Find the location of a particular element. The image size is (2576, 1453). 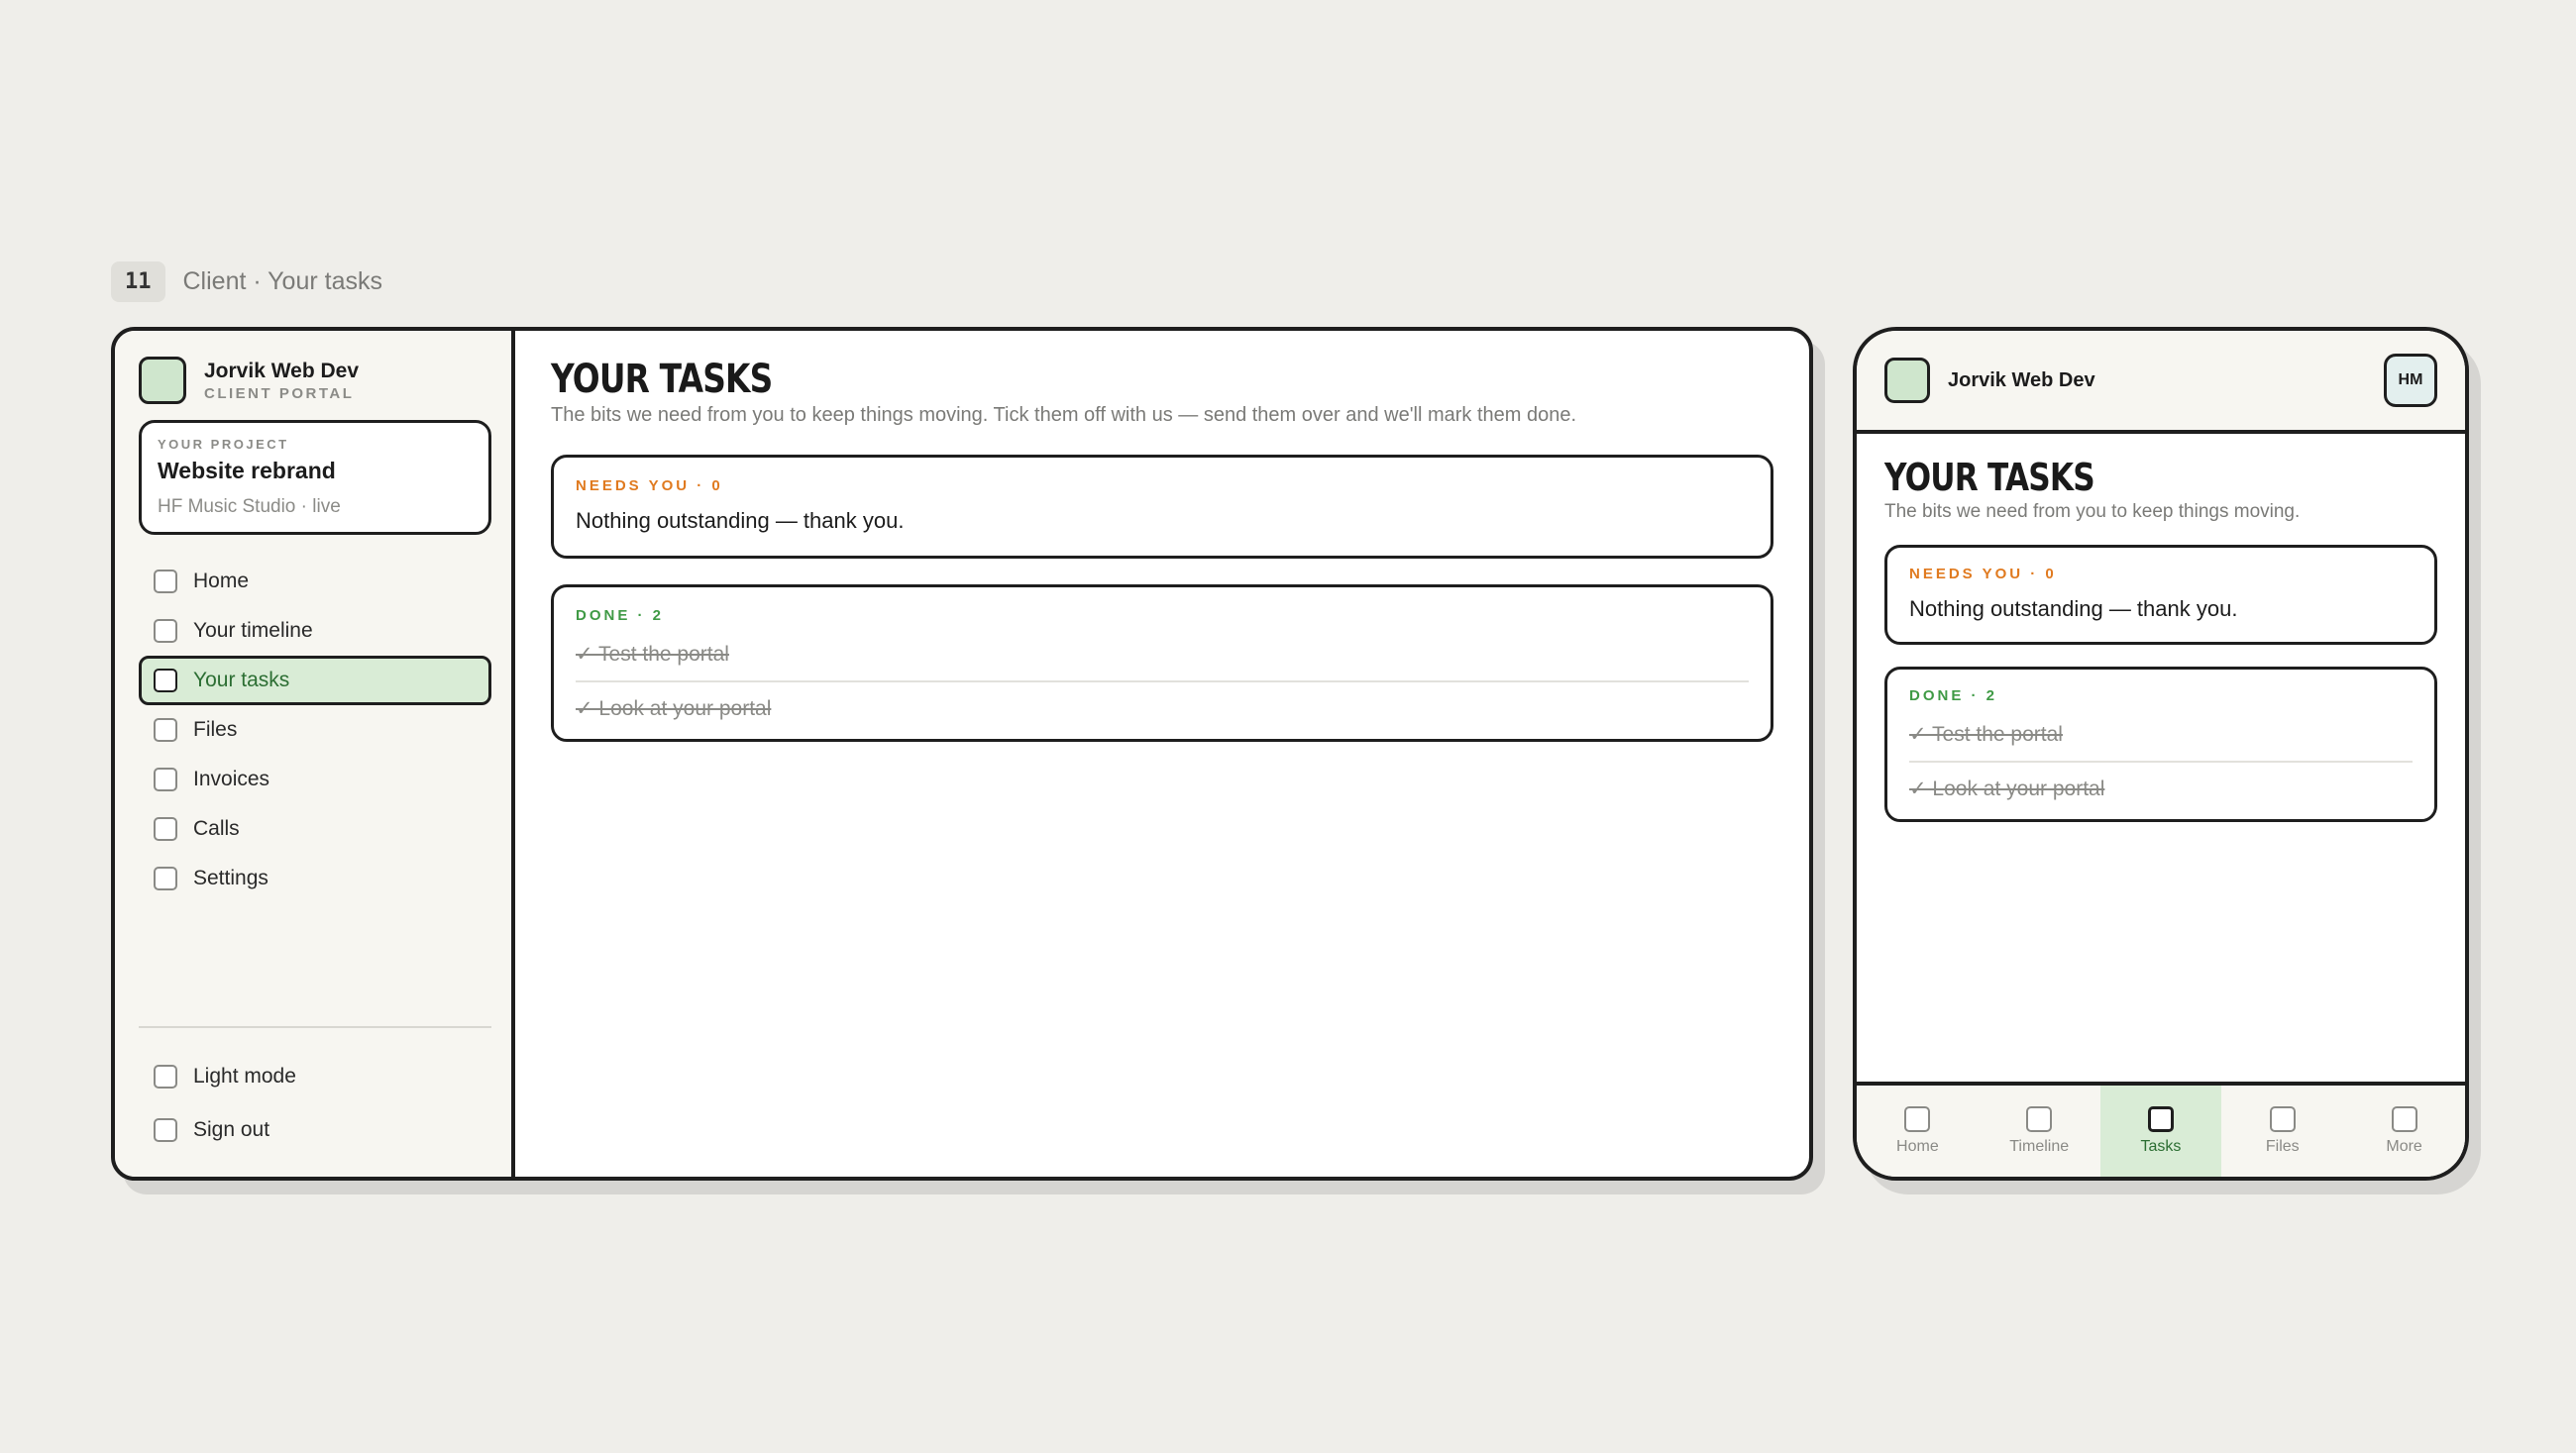

tab-timeline: Timeline is located at coordinates (2040, 1131).